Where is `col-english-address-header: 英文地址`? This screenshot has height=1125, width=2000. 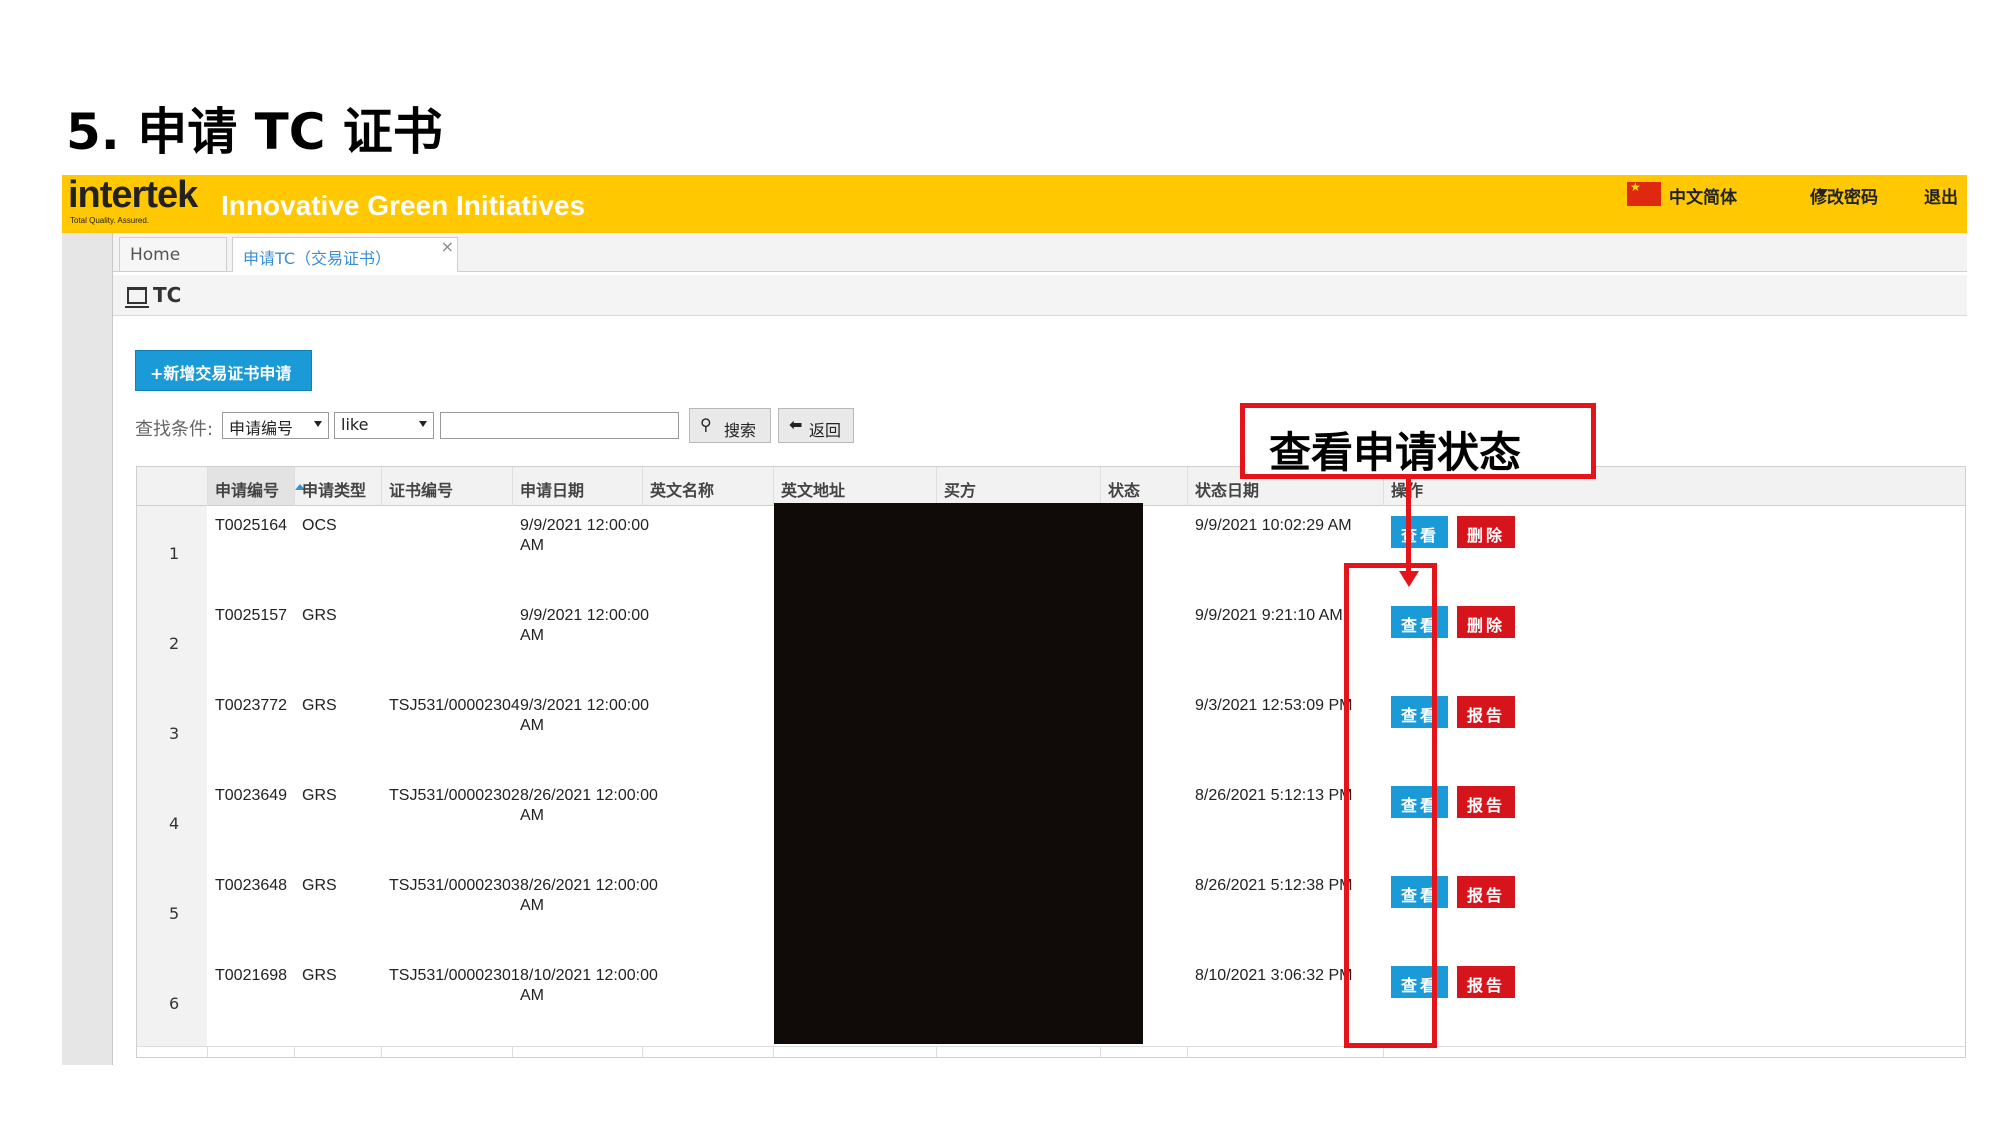 col-english-address-header: 英文地址 is located at coordinates (854, 486).